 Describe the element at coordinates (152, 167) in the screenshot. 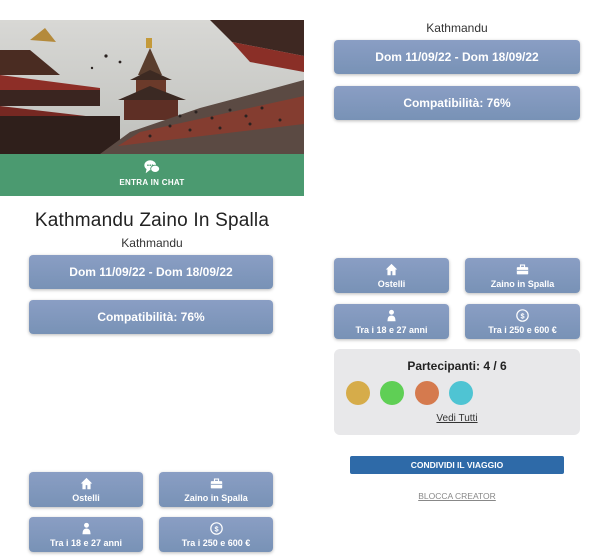

I see `chat-bubbles-icon` at that location.